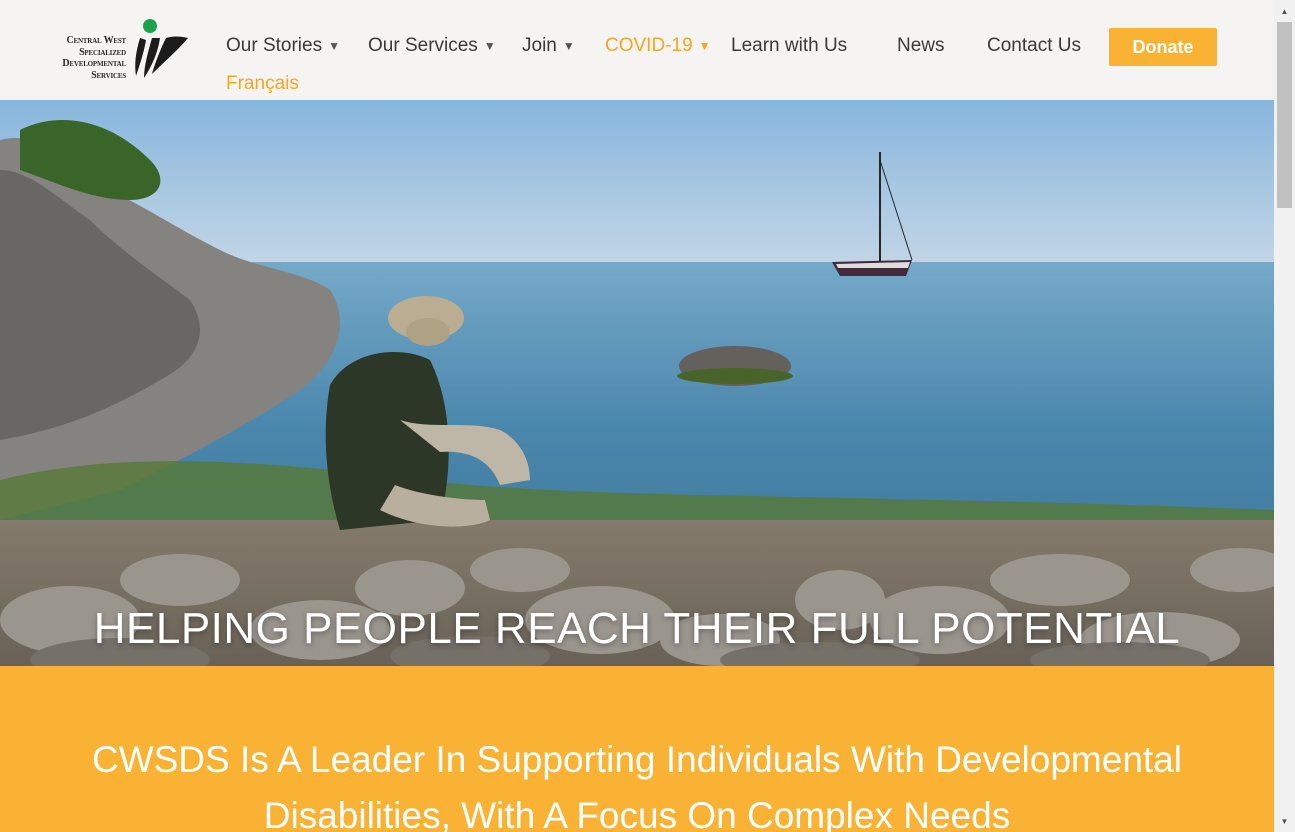 The image size is (1295, 832). I want to click on page-scrollbar: ▲ ▼, so click(1284, 416).